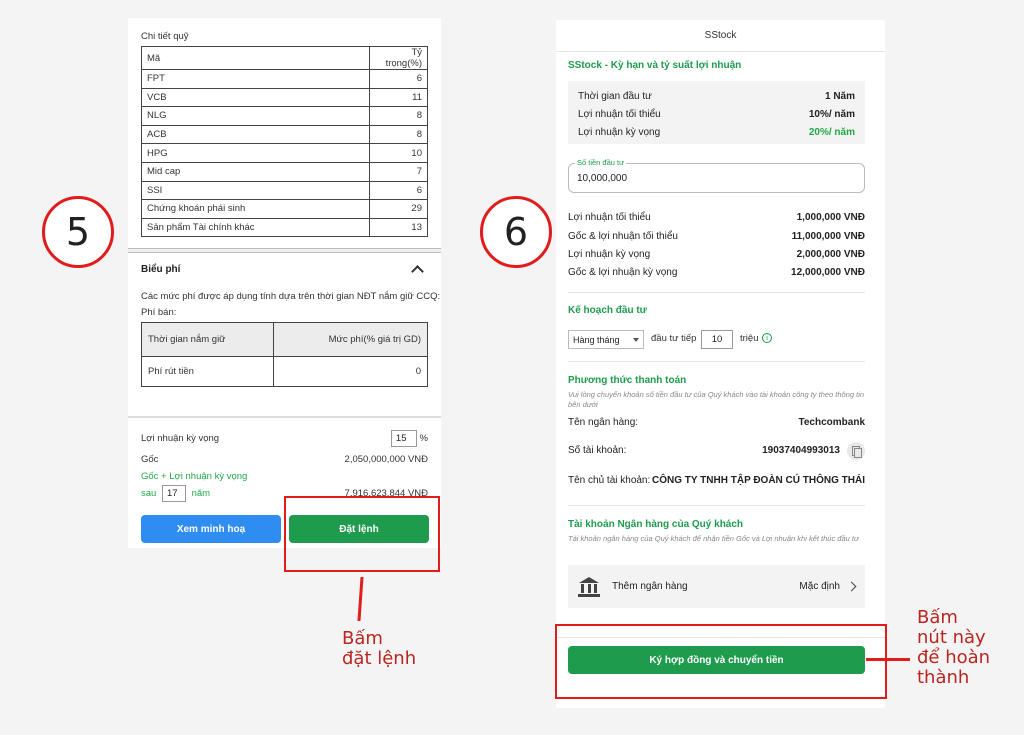 The height and width of the screenshot is (735, 1024). What do you see at coordinates (201, 493) in the screenshot?
I see `years-unit: năm` at bounding box center [201, 493].